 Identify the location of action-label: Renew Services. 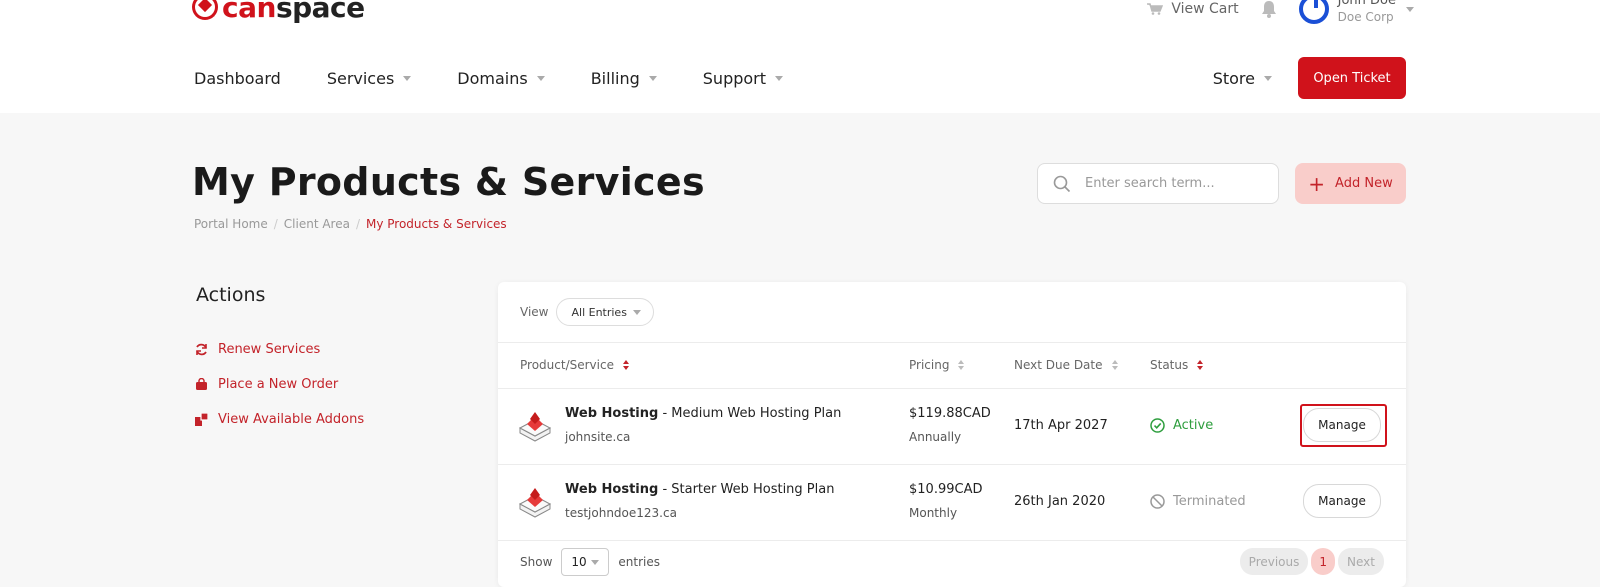
(269, 349).